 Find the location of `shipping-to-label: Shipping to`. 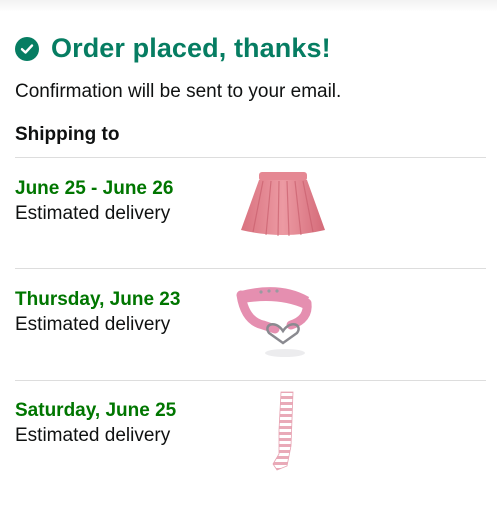

shipping-to-label: Shipping to is located at coordinates (67, 135).